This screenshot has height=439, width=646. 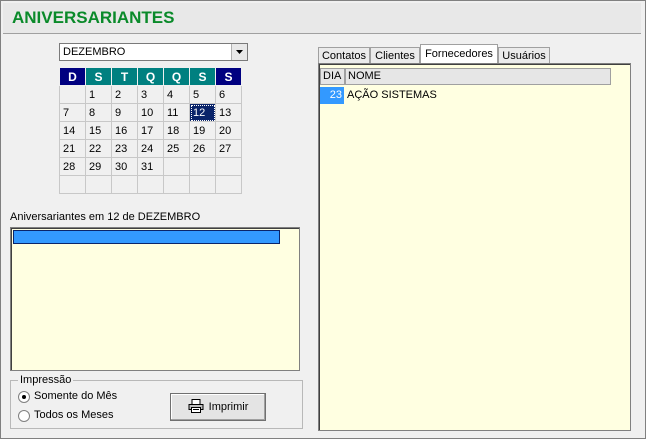 I want to click on calendar-day: 20, so click(x=228, y=130).